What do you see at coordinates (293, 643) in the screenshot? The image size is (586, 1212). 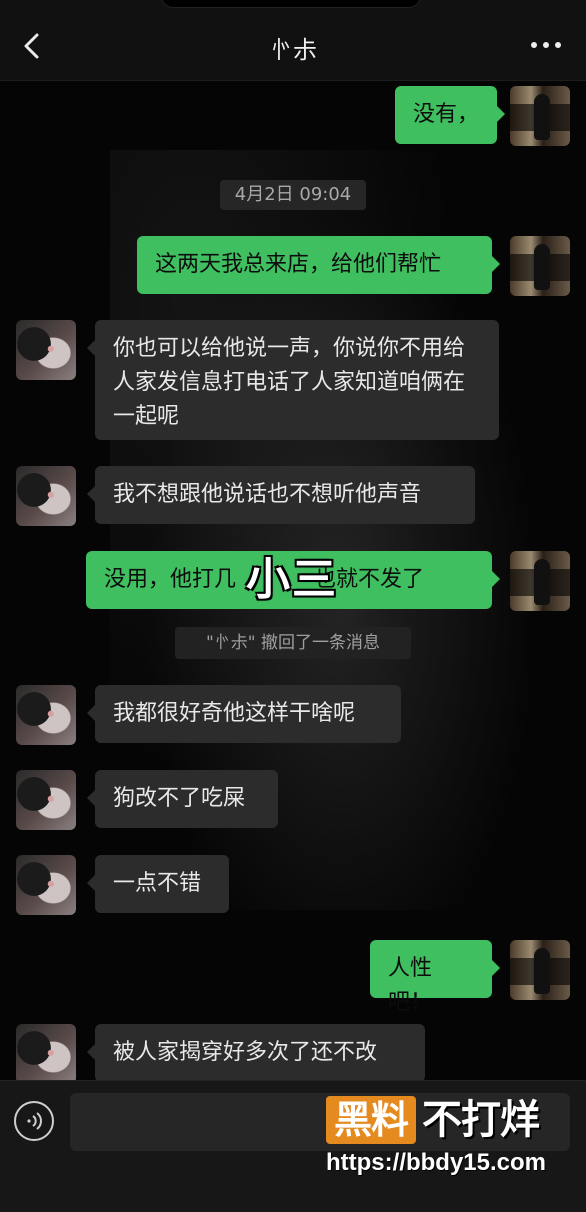 I see `recall-notice: "㣺尗" 撤回了一条消息` at bounding box center [293, 643].